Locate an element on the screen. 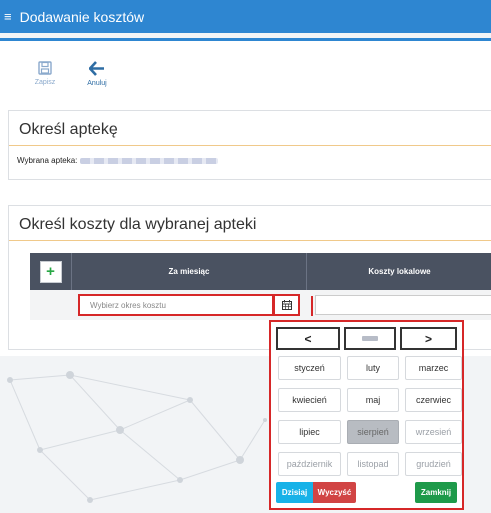 The height and width of the screenshot is (513, 491). local-costs-input is located at coordinates (403, 305).